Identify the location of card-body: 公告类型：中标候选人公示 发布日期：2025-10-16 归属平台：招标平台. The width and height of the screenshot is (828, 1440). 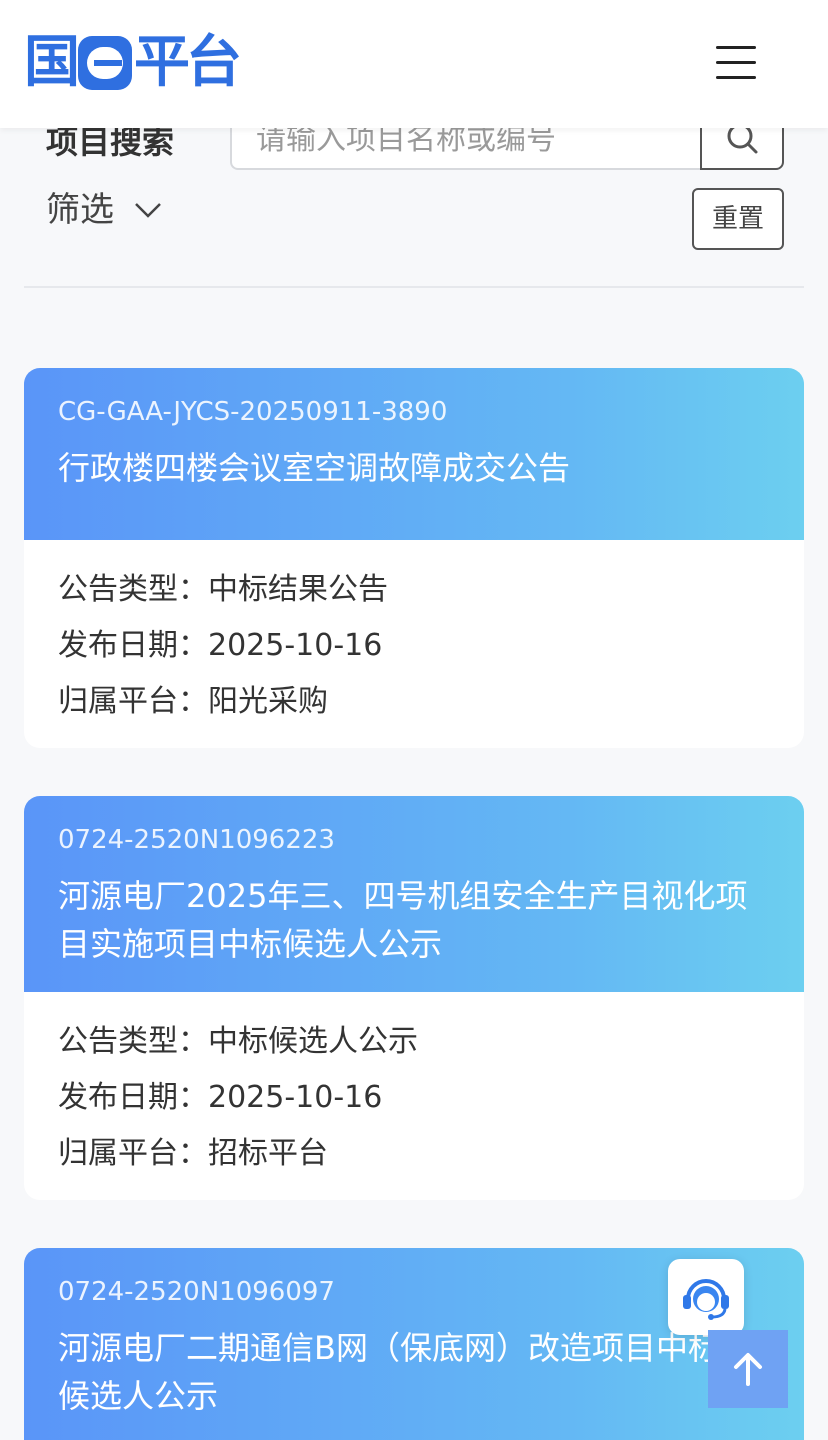
(414, 1087).